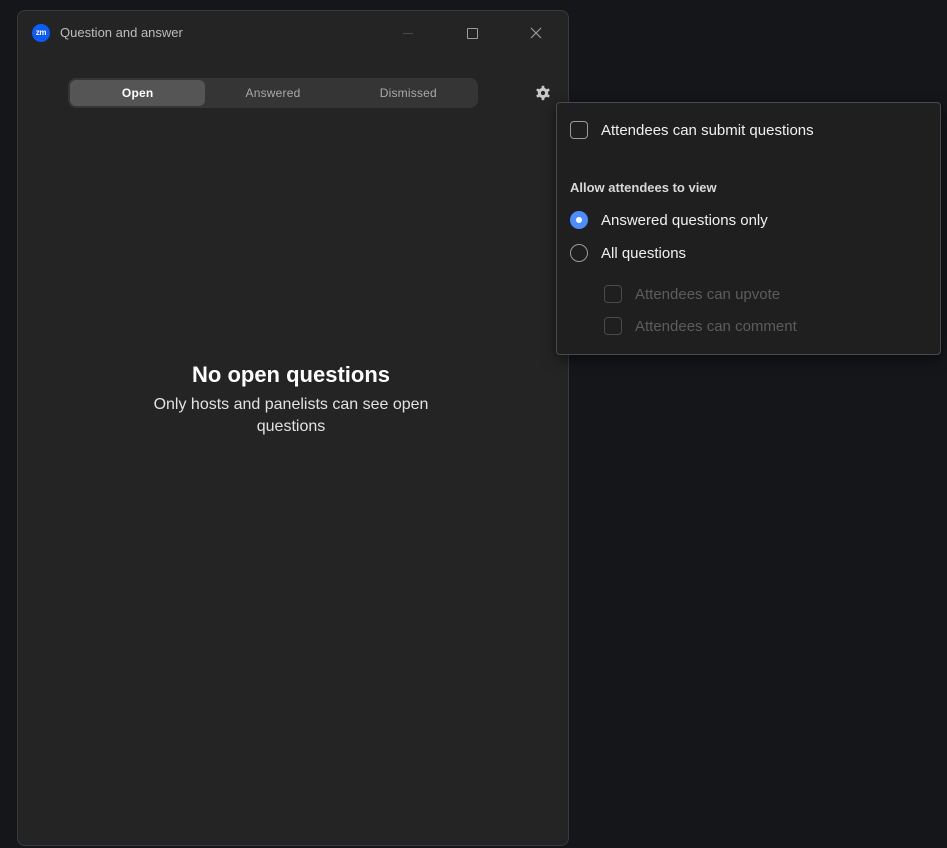 This screenshot has height=848, width=947. I want to click on comment-option: Attendees can comment, so click(700, 326).